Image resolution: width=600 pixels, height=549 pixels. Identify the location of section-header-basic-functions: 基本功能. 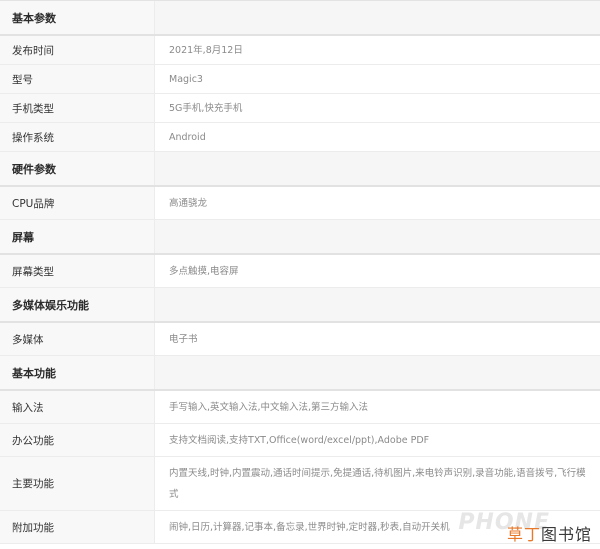
(300, 373).